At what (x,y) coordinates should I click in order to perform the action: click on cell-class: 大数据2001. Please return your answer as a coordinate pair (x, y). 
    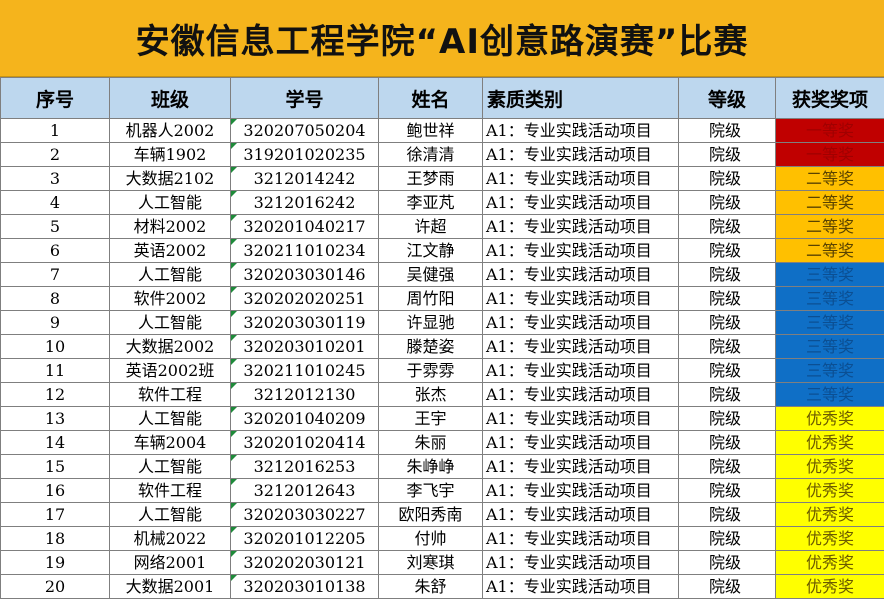
    Looking at the image, I should click on (170, 586).